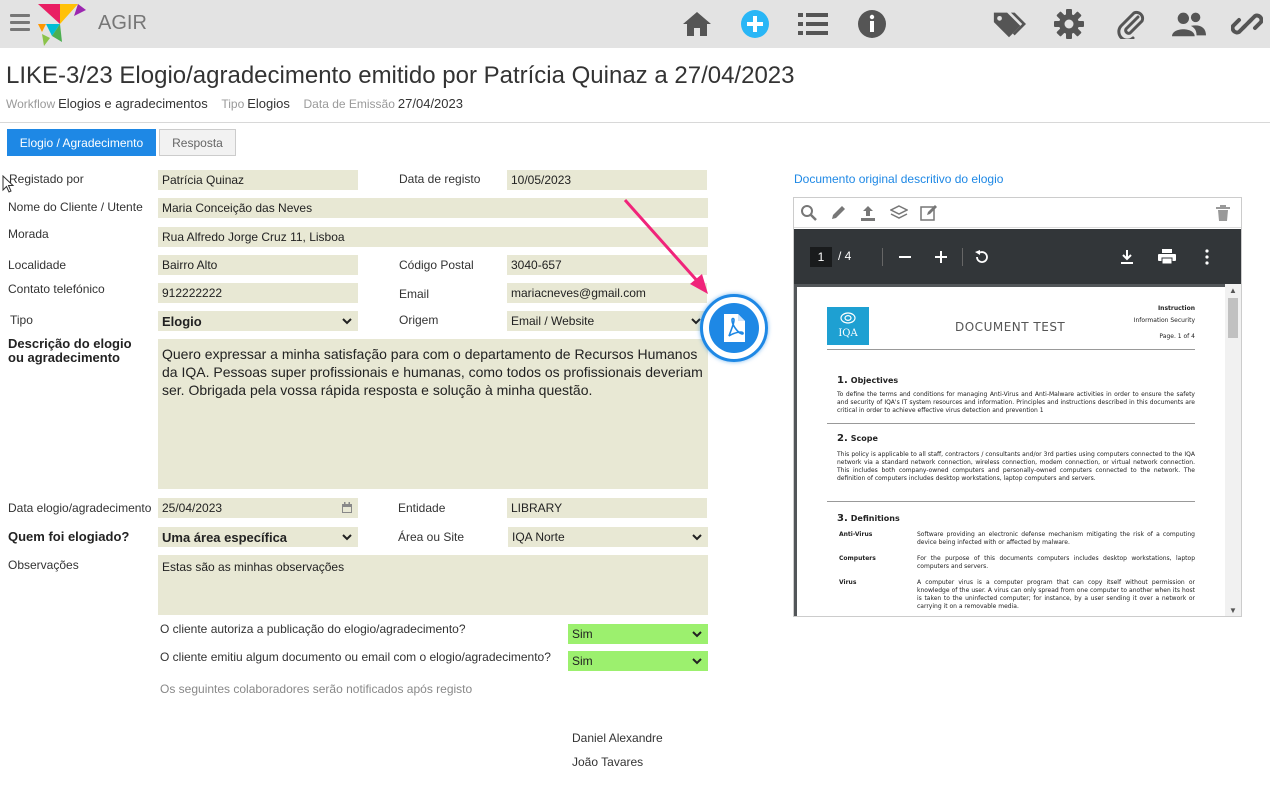  I want to click on nome-cliente-label: Nome do Cliente / Utente, so click(75, 207).